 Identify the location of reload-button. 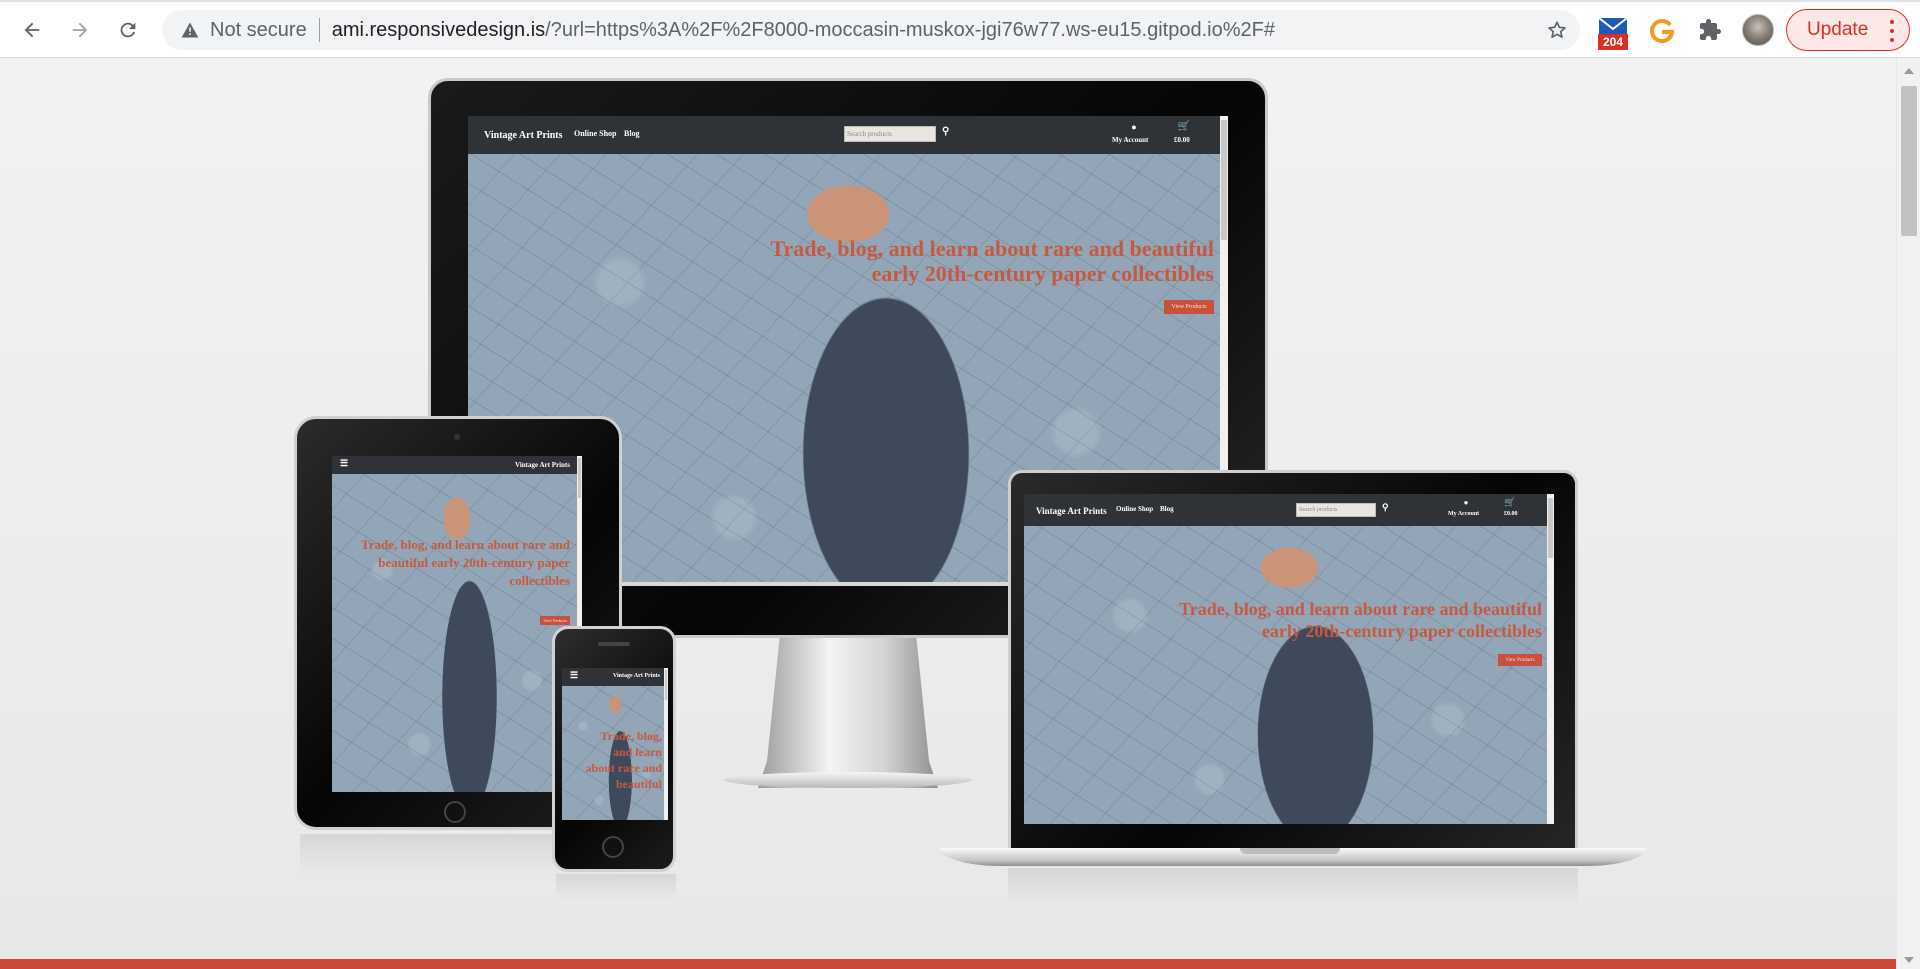
(128, 30).